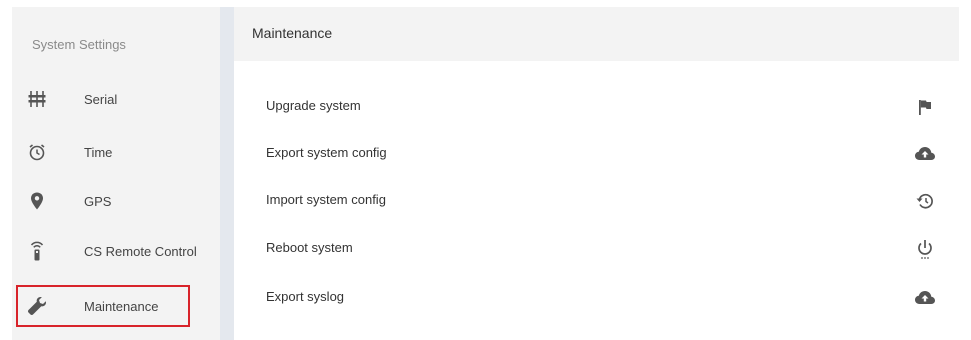 The width and height of the screenshot is (971, 340). I want to click on top-margin, so click(485, 3).